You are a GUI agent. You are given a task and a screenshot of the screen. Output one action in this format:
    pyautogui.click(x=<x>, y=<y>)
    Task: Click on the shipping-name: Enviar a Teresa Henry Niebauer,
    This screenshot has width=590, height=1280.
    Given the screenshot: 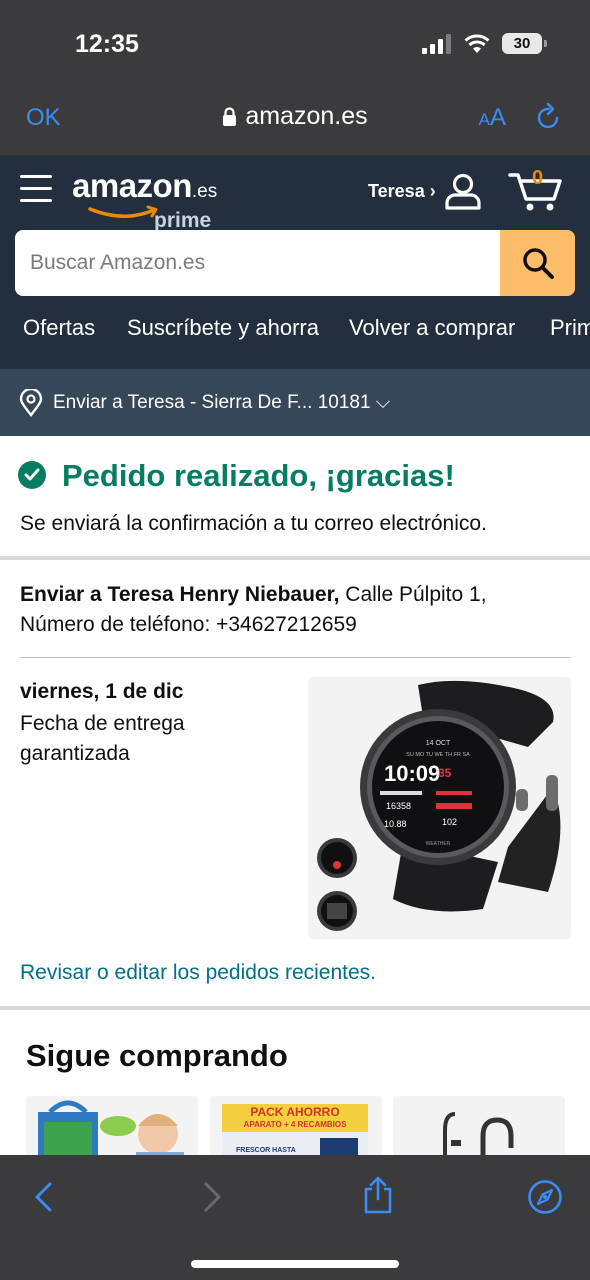 What is the action you would take?
    pyautogui.click(x=180, y=594)
    